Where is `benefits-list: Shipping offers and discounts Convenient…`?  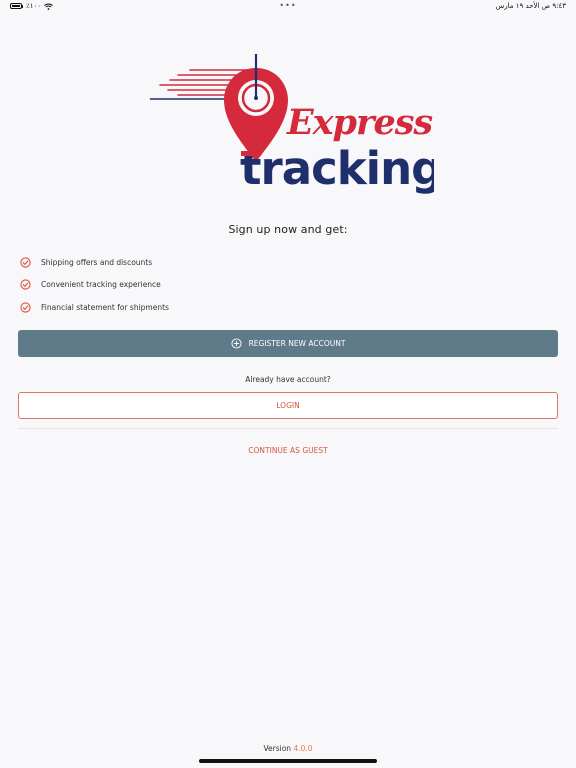
benefits-list: Shipping offers and discounts Convenient… is located at coordinates (94, 285).